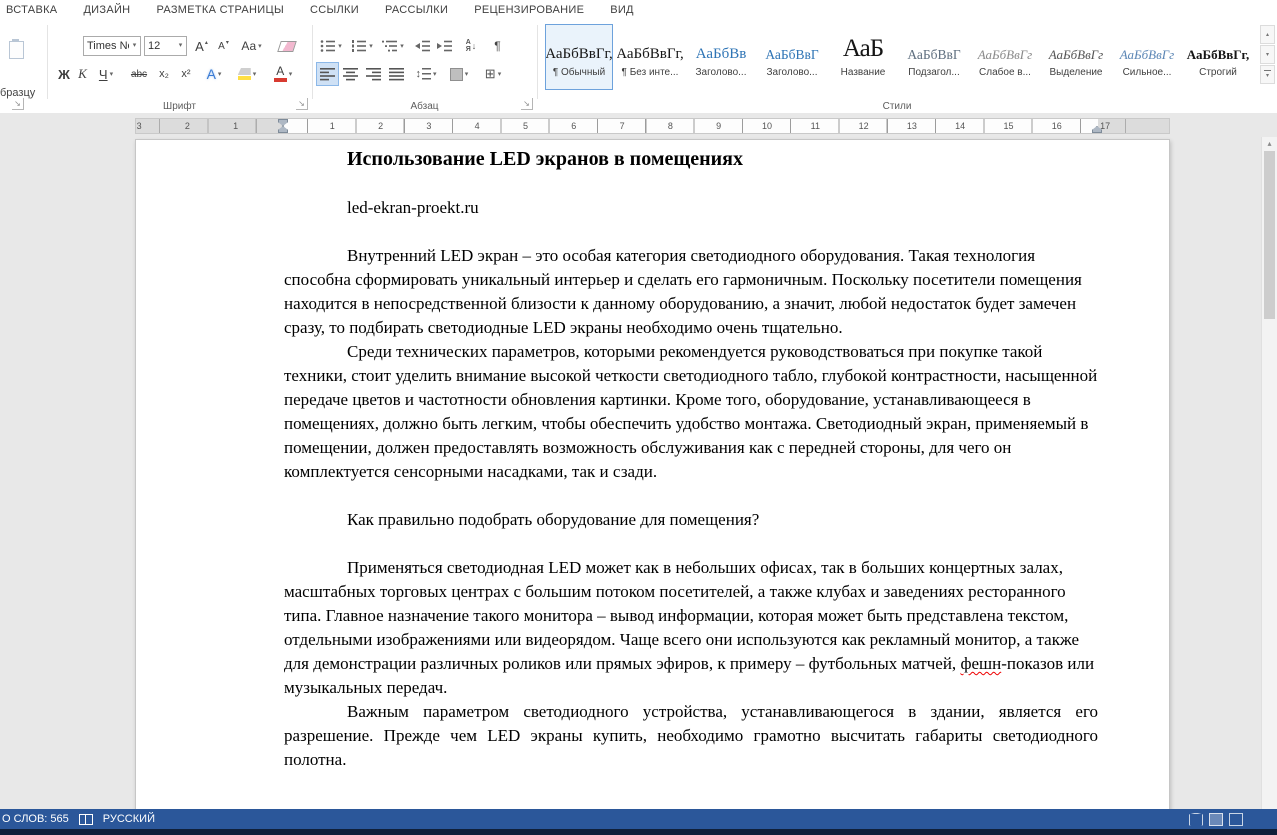 The height and width of the screenshot is (835, 1277). I want to click on gallery-scroll-down-button: ▾, so click(1267, 54).